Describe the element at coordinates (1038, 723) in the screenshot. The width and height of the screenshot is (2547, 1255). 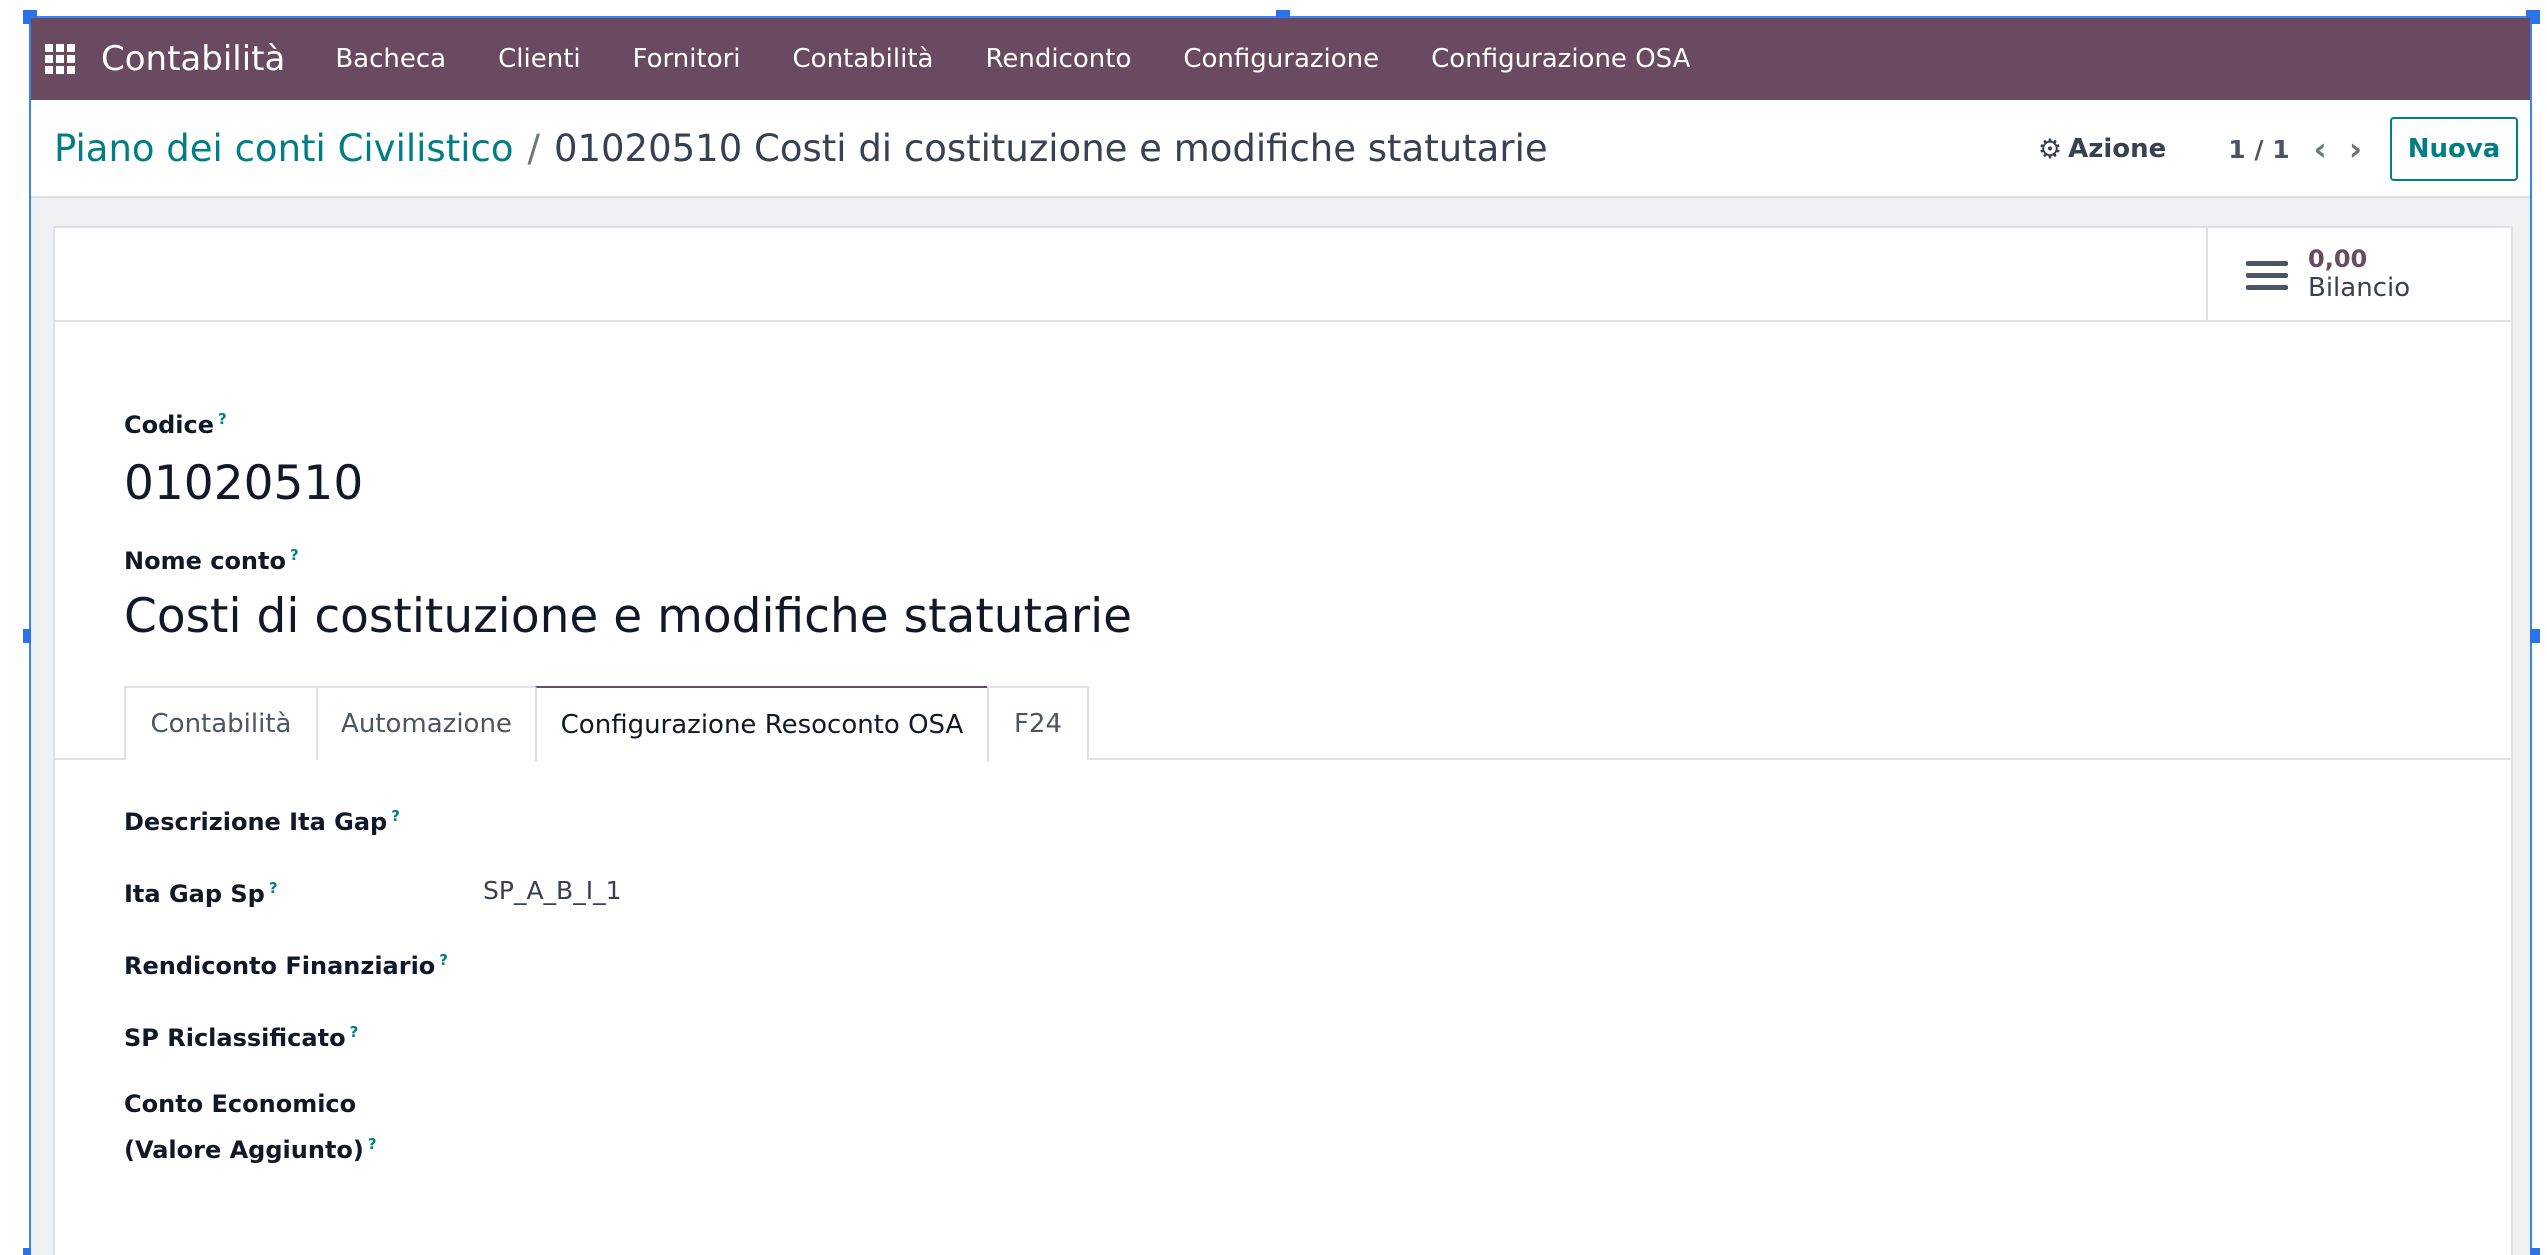
I see `tab-f24: F24` at that location.